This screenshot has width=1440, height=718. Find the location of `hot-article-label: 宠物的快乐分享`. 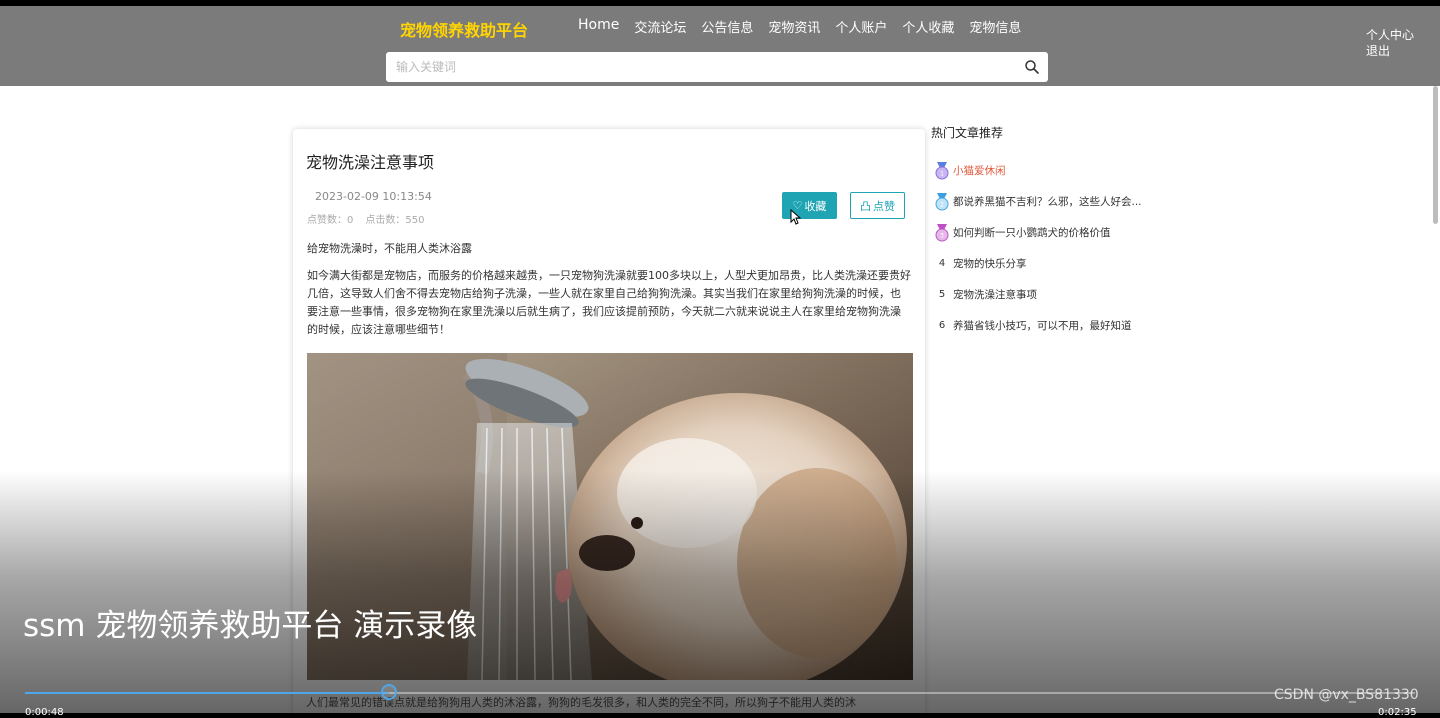

hot-article-label: 宠物的快乐分享 is located at coordinates (990, 264).